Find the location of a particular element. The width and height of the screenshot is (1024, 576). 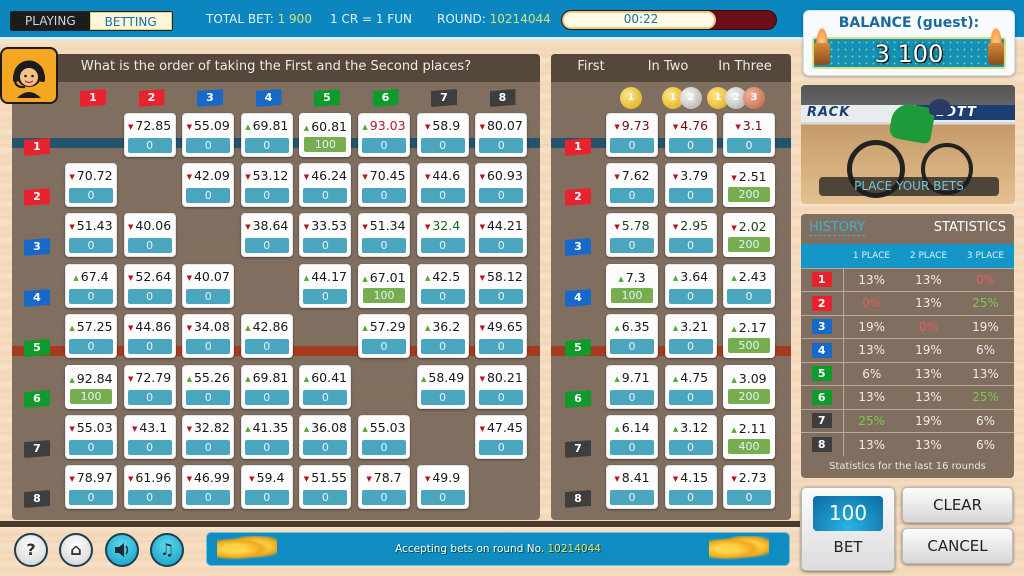

exacta-cell-2-6: ▼ 70.45 0 is located at coordinates (384, 185).